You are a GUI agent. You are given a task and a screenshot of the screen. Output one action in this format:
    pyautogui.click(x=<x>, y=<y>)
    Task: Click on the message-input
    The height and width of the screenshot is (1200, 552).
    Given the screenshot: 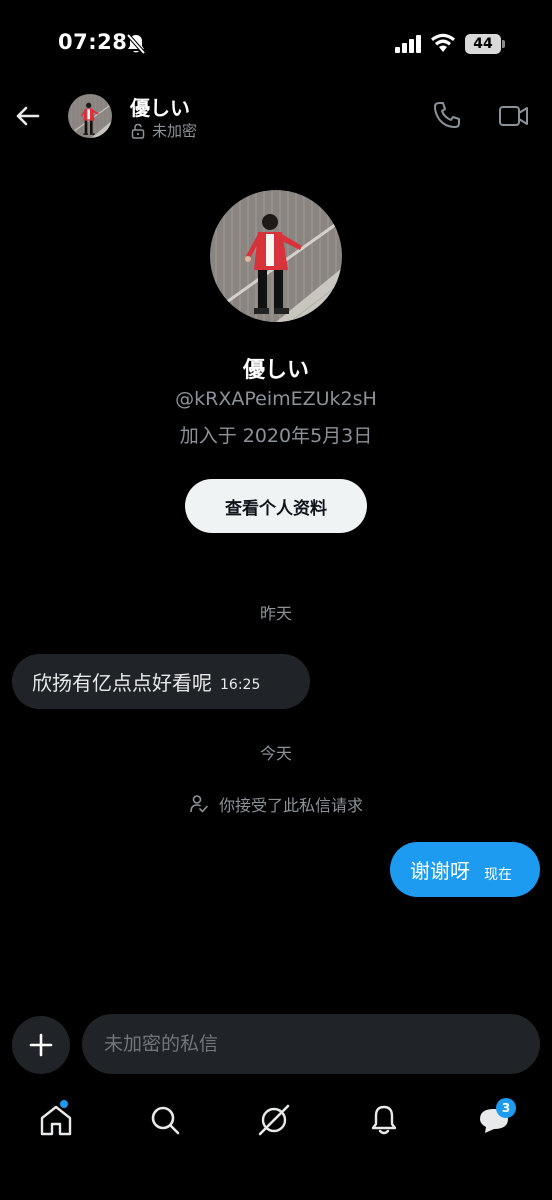 What is the action you would take?
    pyautogui.click(x=314, y=1044)
    